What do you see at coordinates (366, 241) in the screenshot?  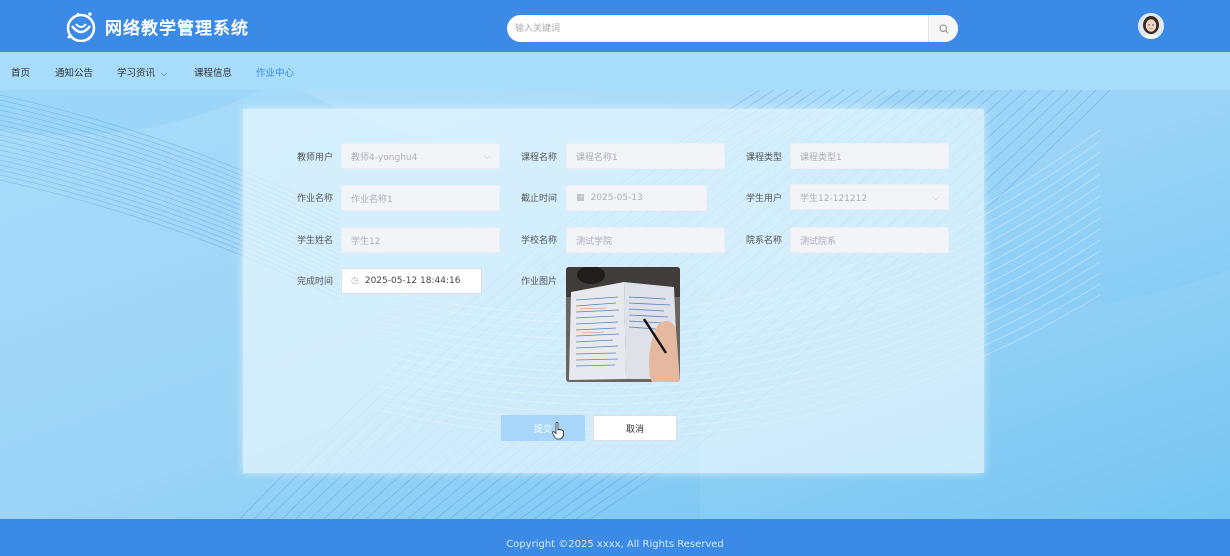 I see `student-name-placeholder: 学生12` at bounding box center [366, 241].